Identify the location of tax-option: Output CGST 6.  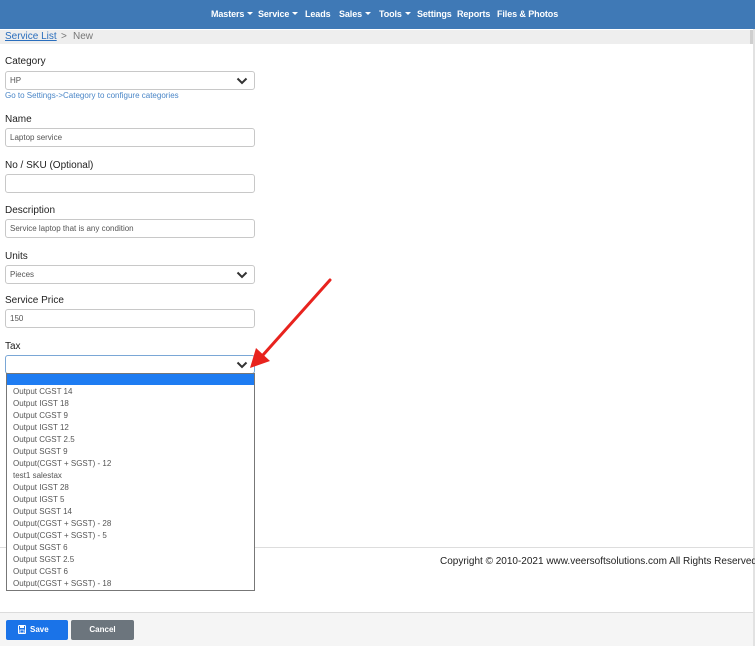
(40, 572).